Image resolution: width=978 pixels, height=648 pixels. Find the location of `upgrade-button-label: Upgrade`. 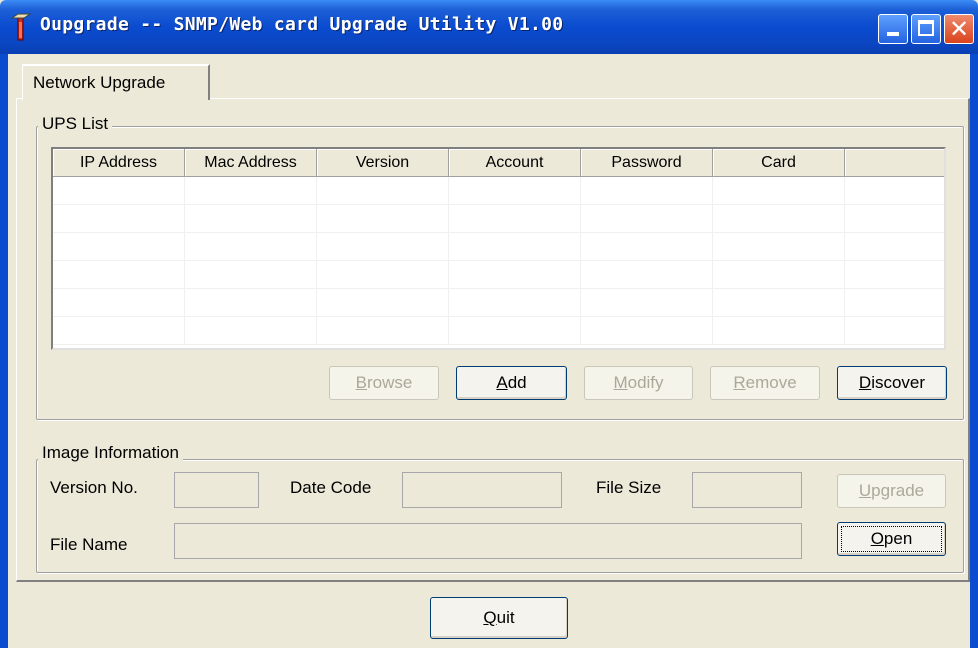

upgrade-button-label: Upgrade is located at coordinates (891, 490).